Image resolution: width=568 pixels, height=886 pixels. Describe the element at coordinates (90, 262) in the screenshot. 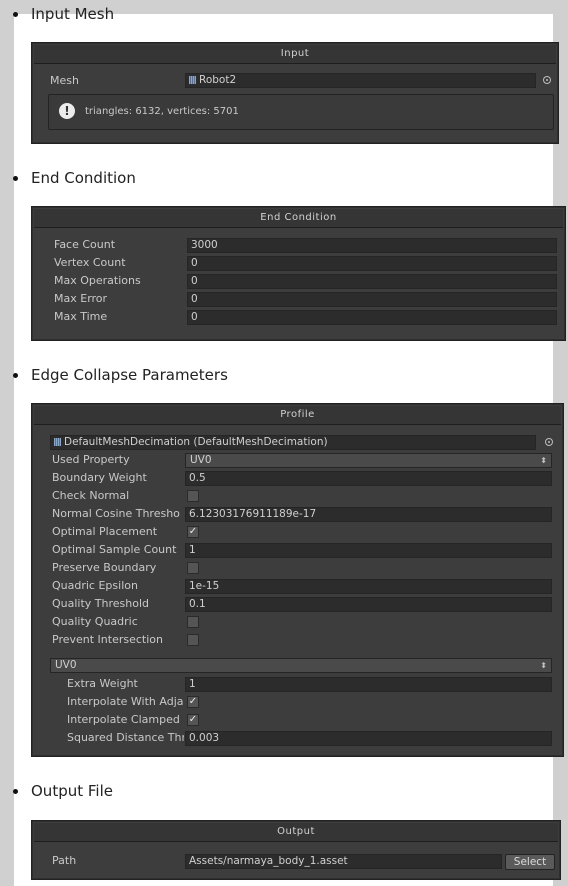

I see `vertex-count-label: Vertex Count` at that location.